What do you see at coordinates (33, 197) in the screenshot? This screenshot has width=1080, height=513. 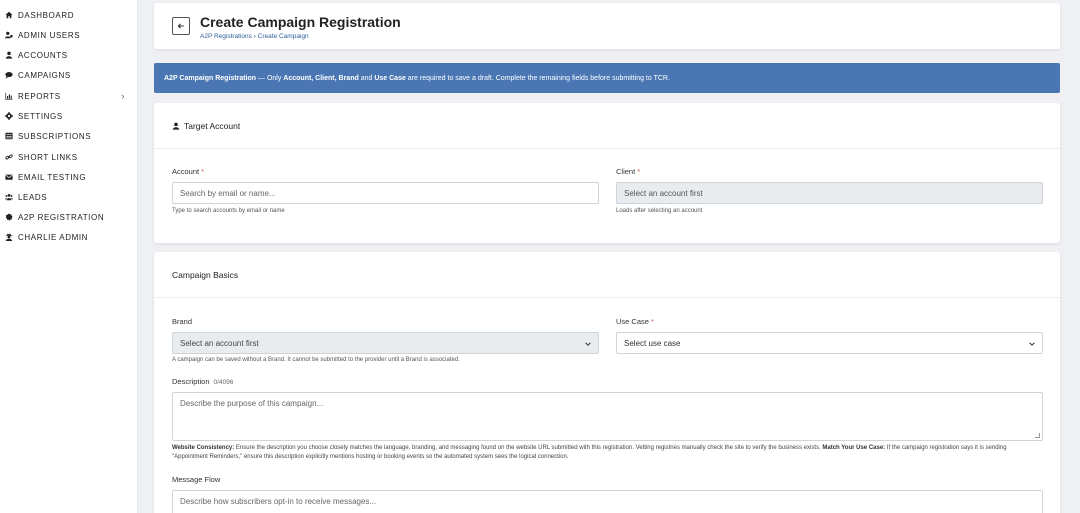 I see `sidebar-item-label: LEADS` at bounding box center [33, 197].